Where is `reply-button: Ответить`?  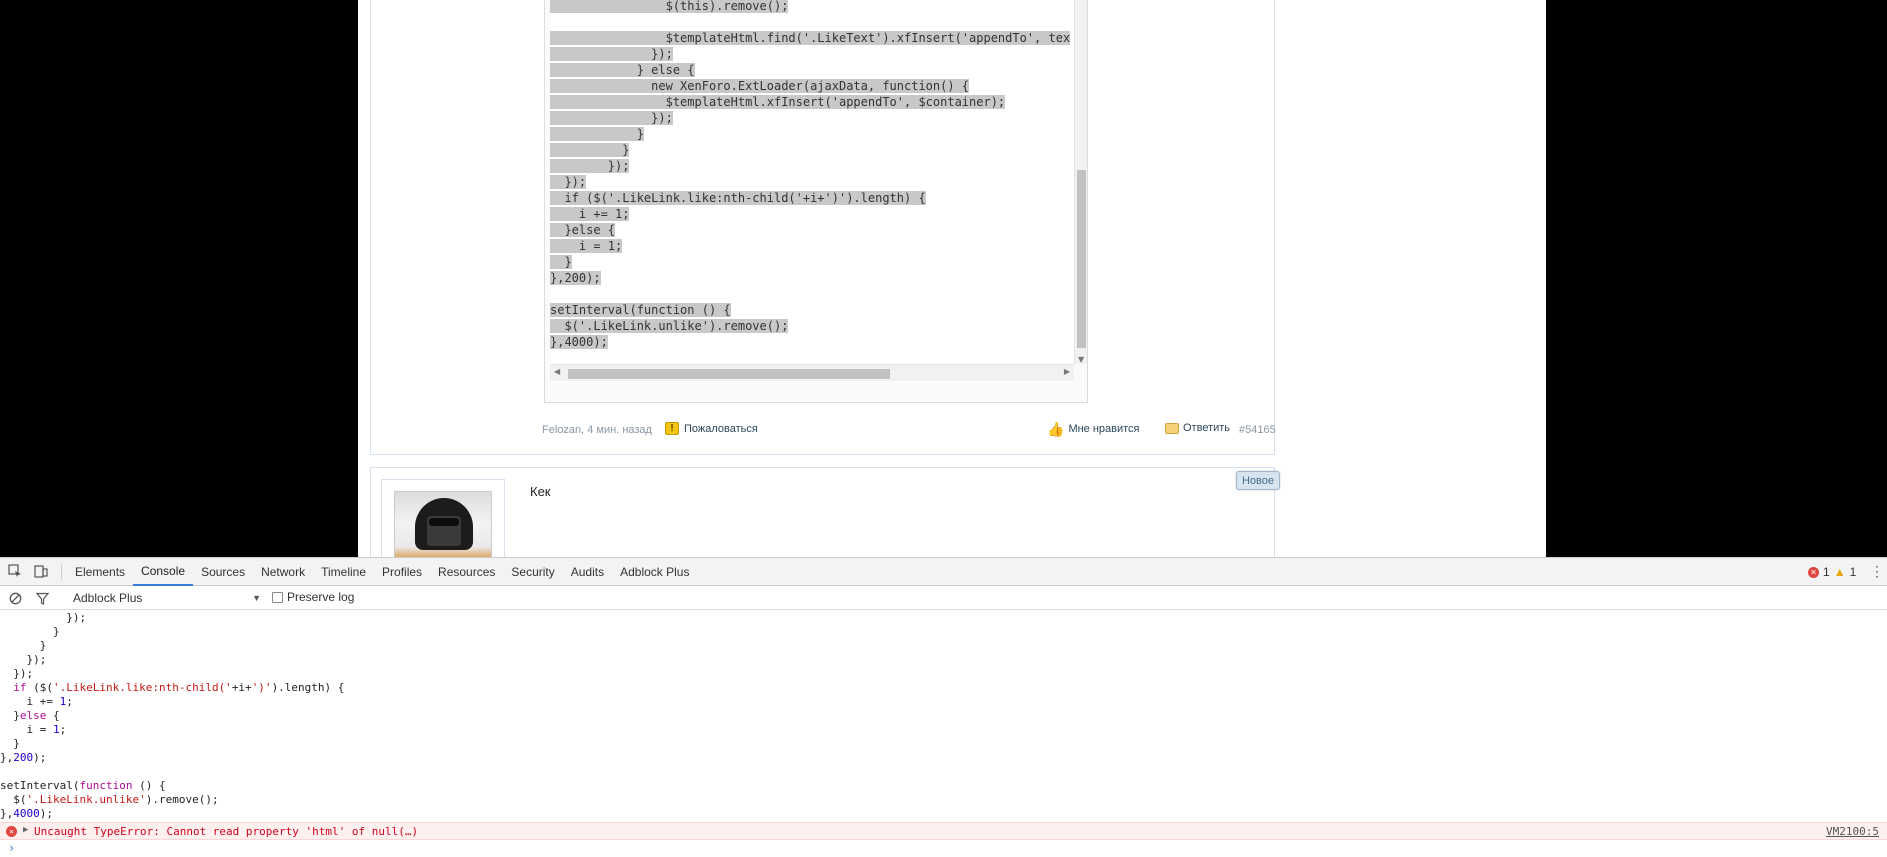 reply-button: Ответить is located at coordinates (1197, 428).